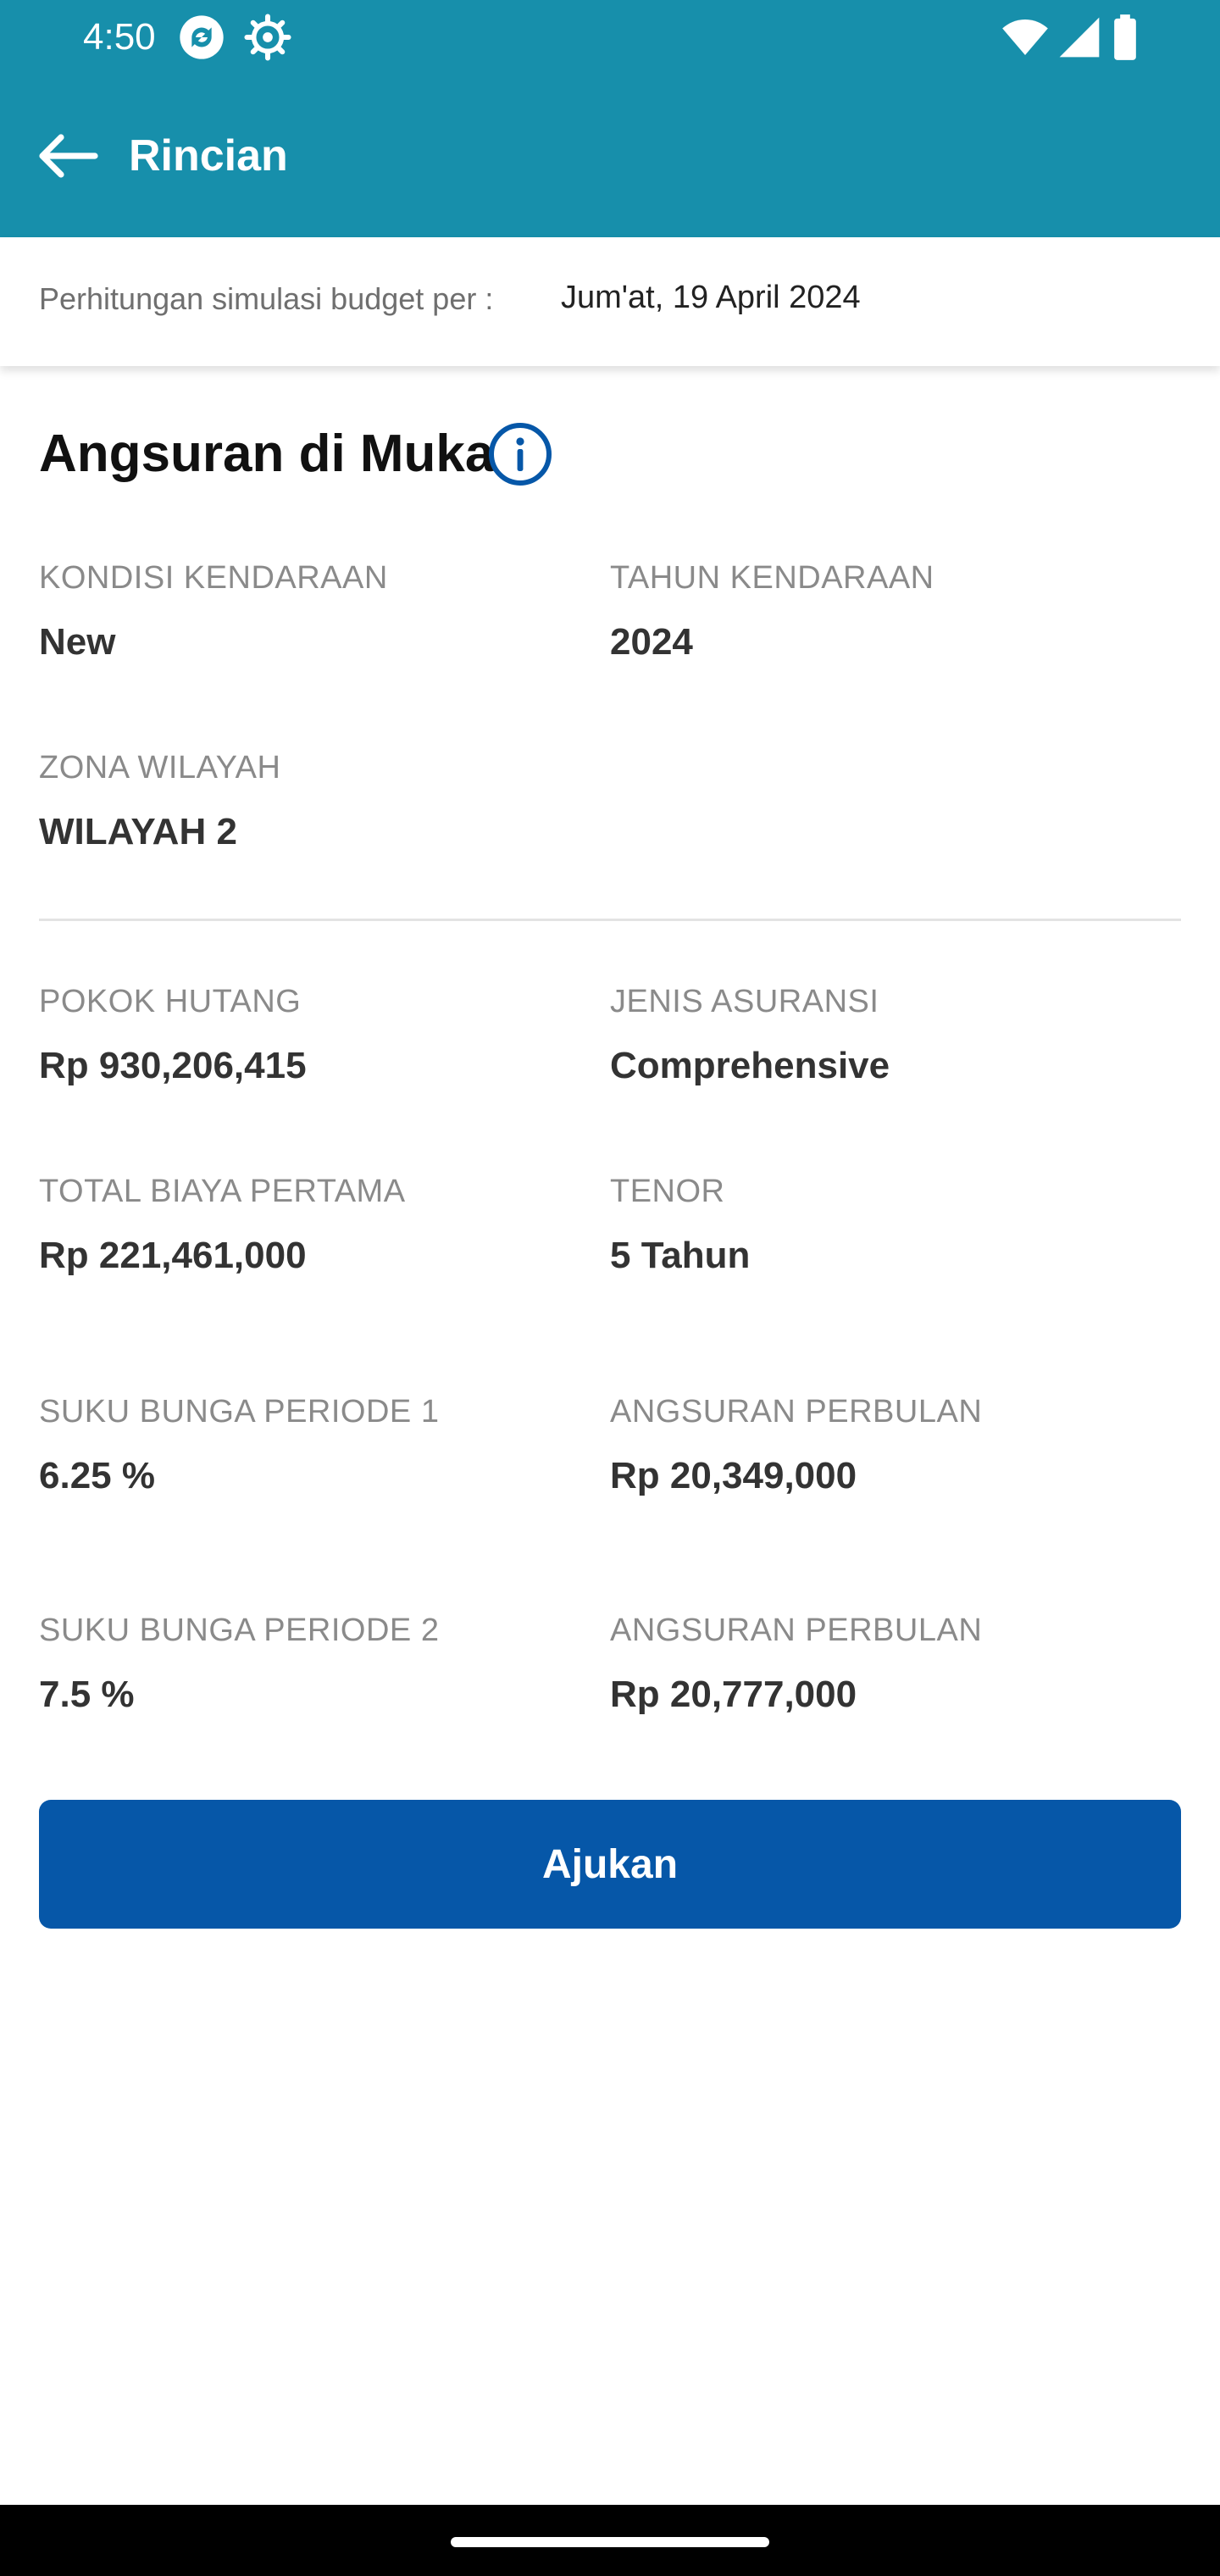  Describe the element at coordinates (651, 642) in the screenshot. I see `tahun-kendaraan-value: 2024` at that location.